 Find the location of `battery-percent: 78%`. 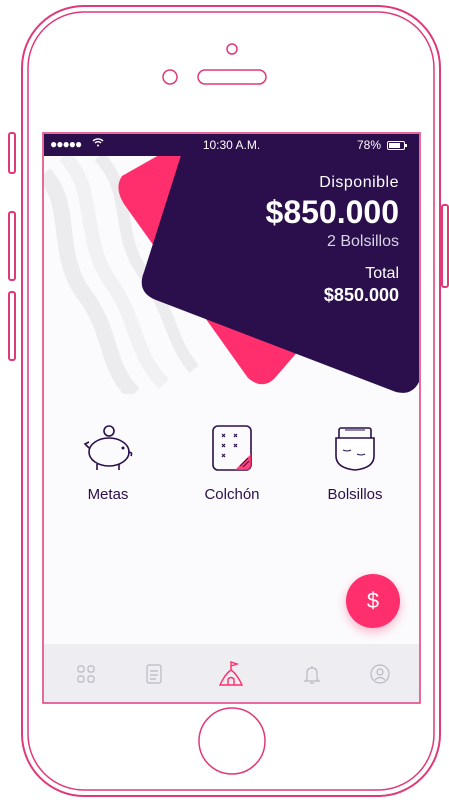

battery-percent: 78% is located at coordinates (368, 145).